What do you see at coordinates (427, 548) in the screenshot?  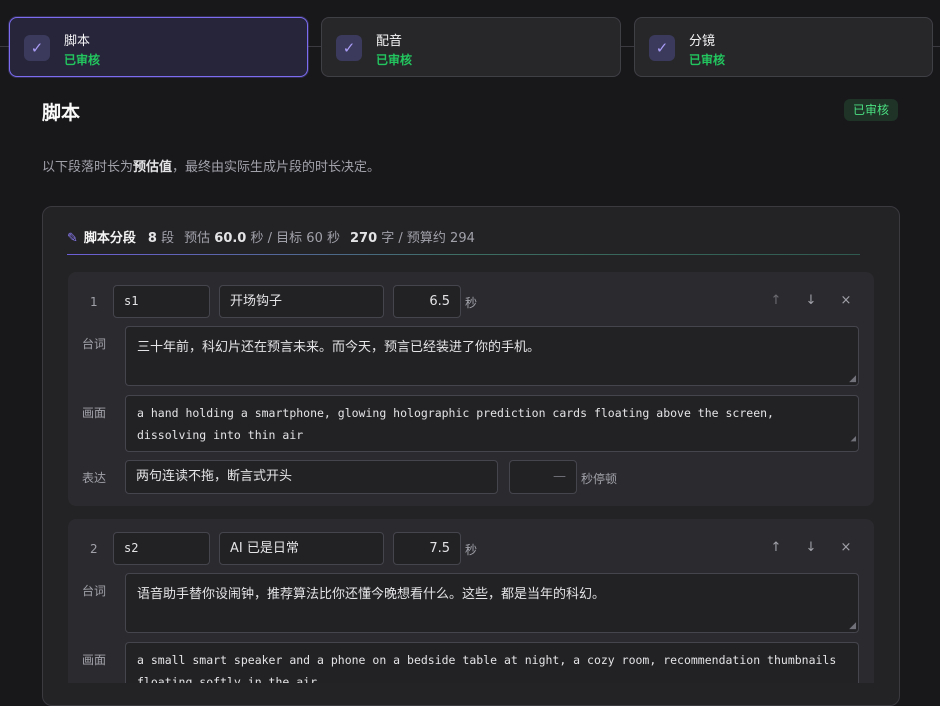 I see `duration-input: 7.5` at bounding box center [427, 548].